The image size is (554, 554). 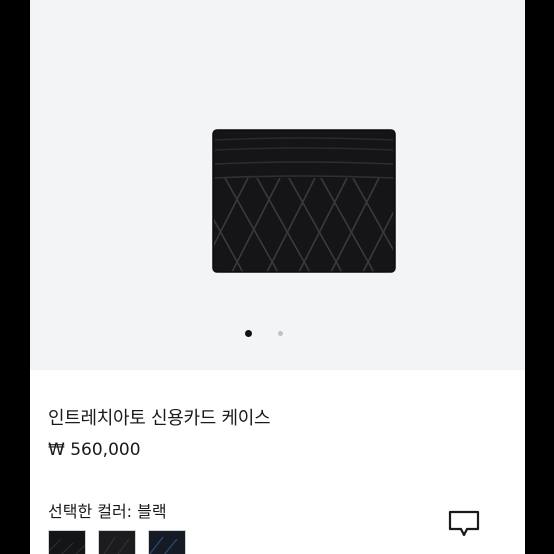 I want to click on pagination-dot-active, so click(x=248, y=333).